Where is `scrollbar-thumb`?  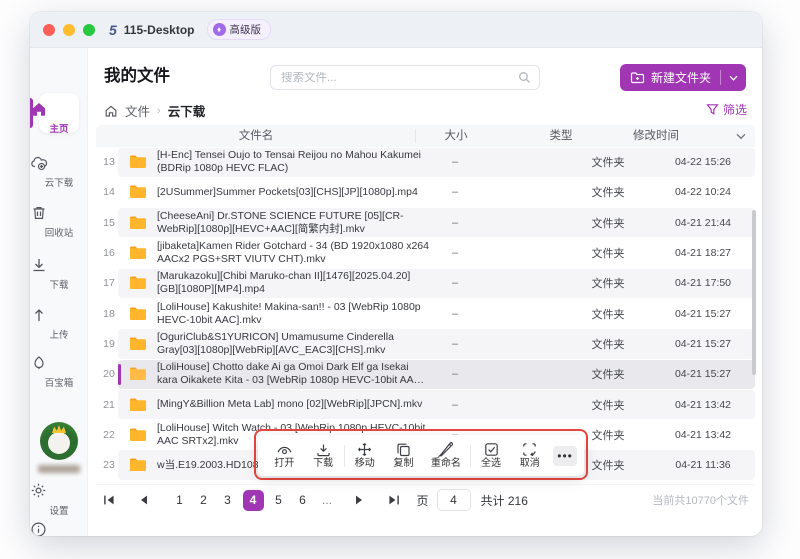
scrollbar-thumb is located at coordinates (754, 292).